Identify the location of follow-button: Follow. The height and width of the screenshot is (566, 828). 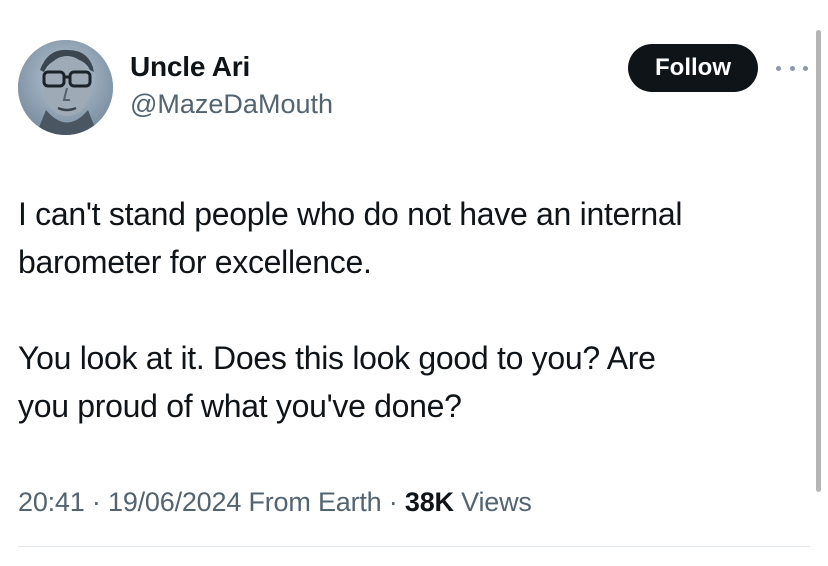
(693, 68).